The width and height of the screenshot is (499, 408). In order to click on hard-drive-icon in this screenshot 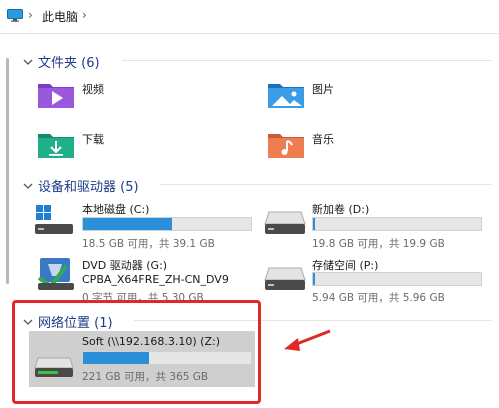, I will do `click(285, 223)`.